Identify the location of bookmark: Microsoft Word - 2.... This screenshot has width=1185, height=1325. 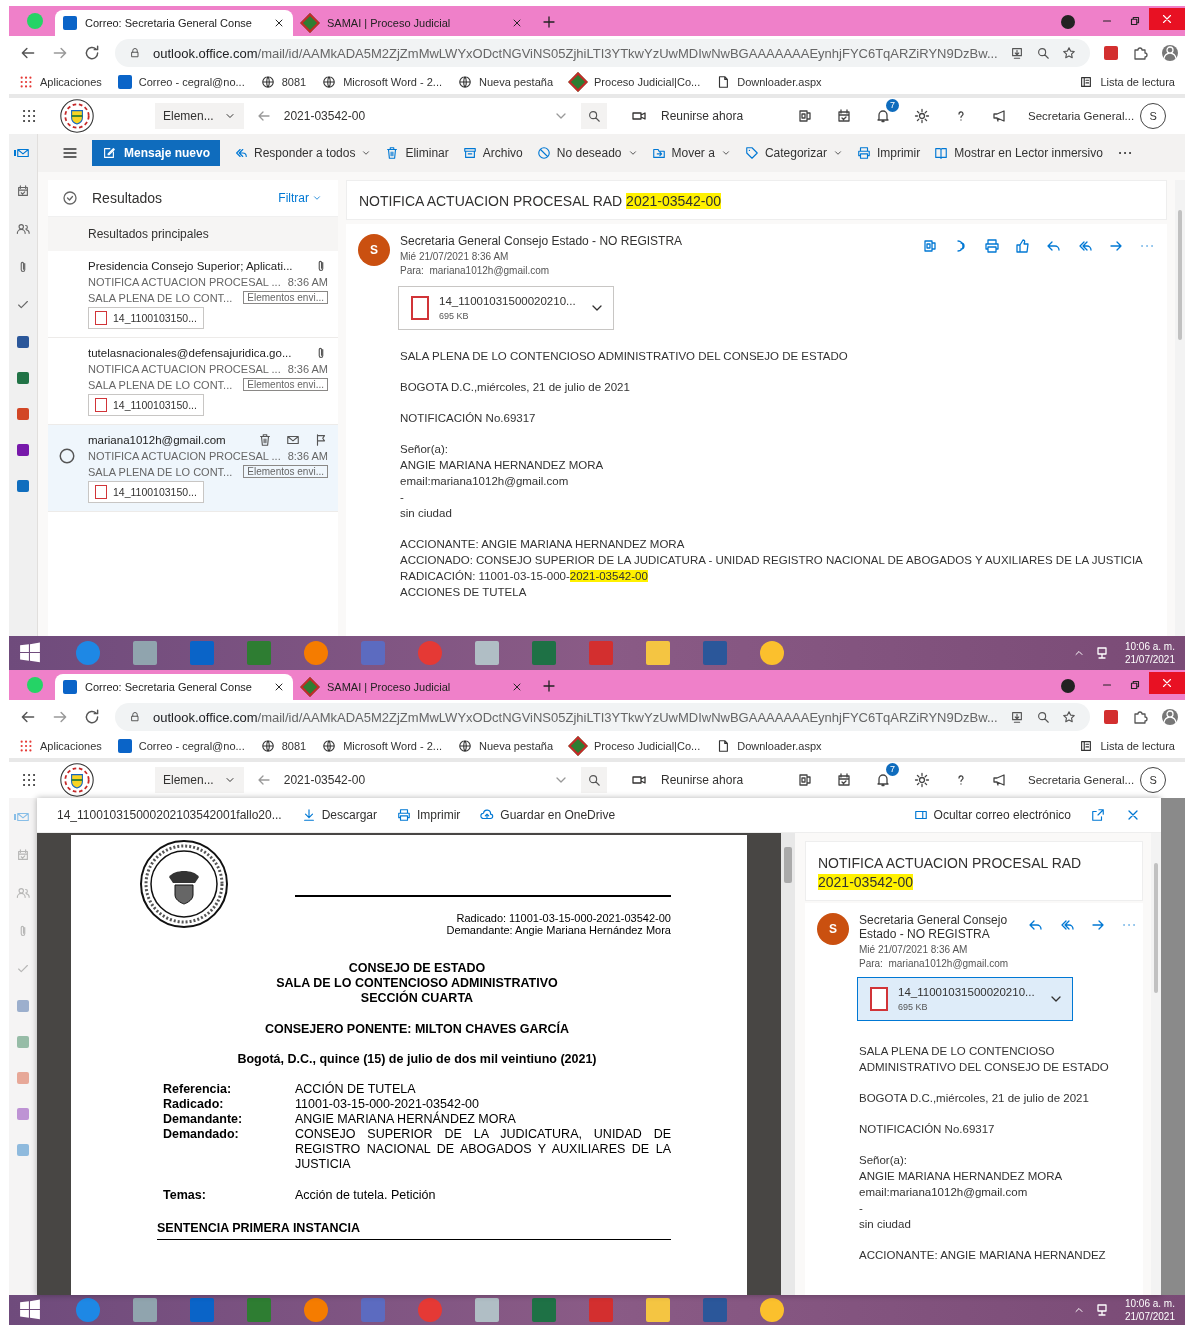
(382, 746).